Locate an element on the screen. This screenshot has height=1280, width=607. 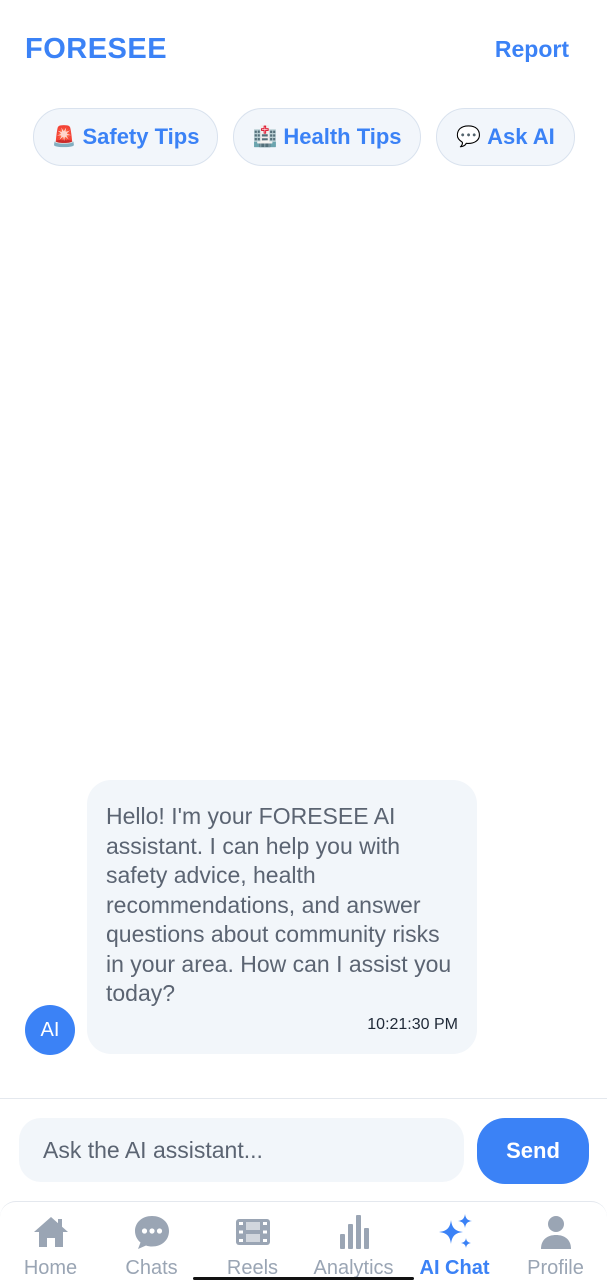
chat-bubble-icon is located at coordinates (151, 1232).